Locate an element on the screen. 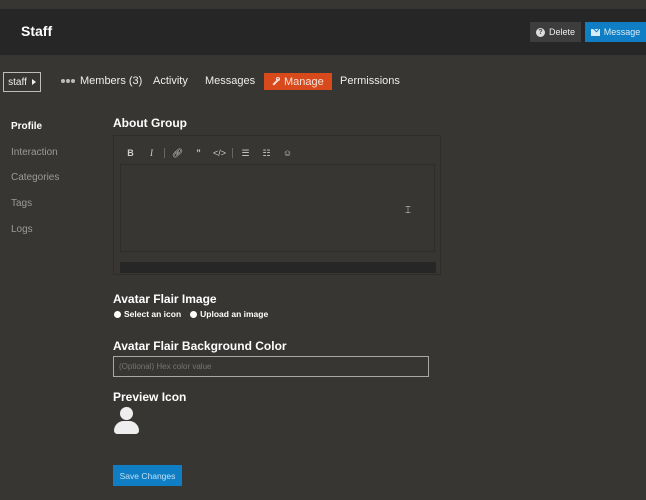  tab-activity: Activity is located at coordinates (170, 81).